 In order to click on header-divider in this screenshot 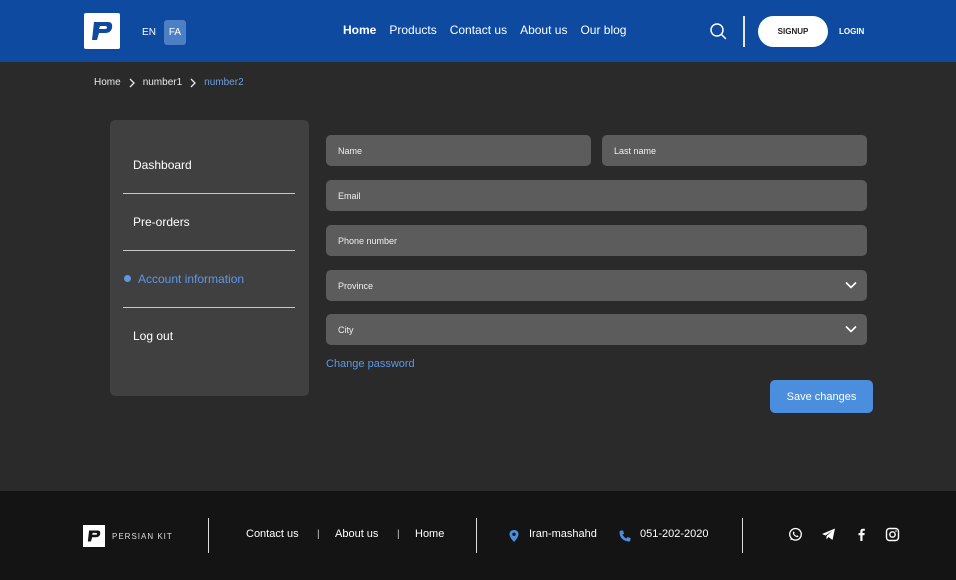, I will do `click(744, 31)`.